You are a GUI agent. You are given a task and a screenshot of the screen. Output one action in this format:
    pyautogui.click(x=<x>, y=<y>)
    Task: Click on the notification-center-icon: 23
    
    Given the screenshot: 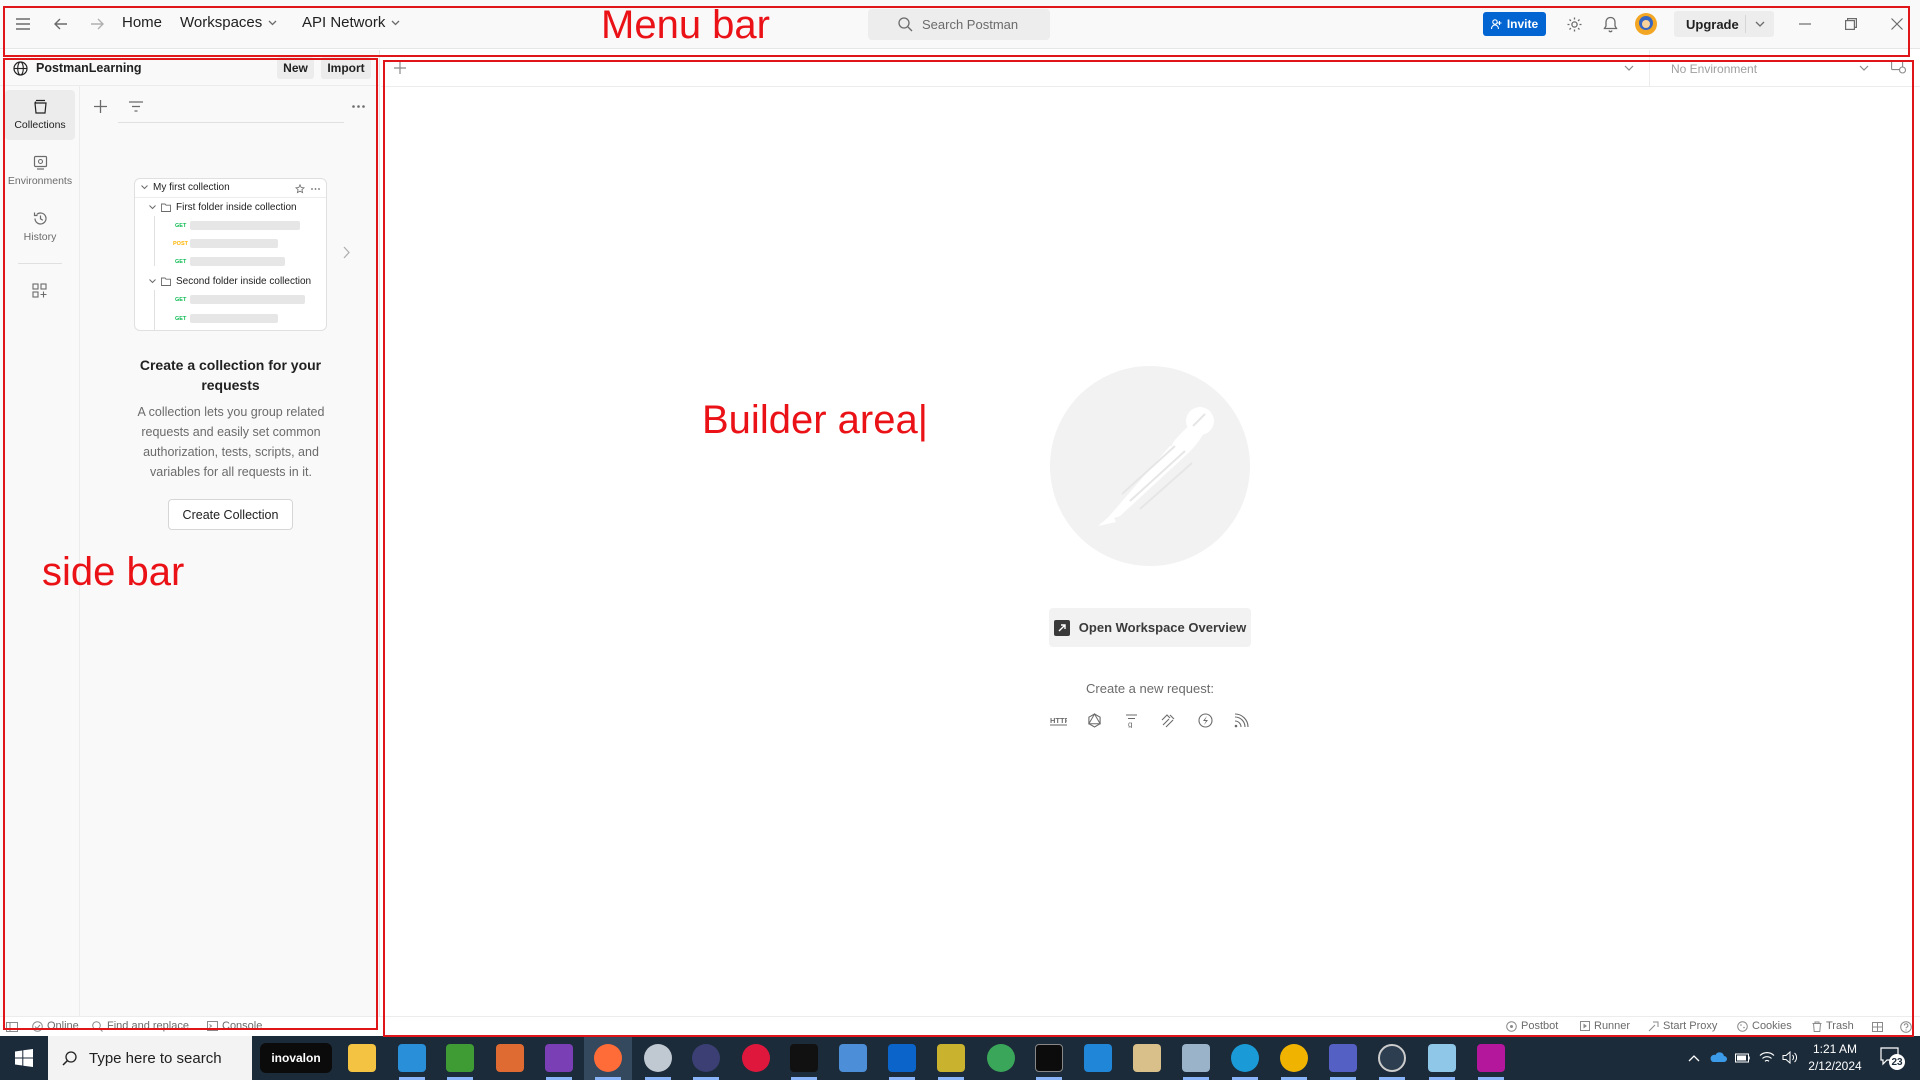 What is the action you would take?
    pyautogui.click(x=1892, y=1058)
    